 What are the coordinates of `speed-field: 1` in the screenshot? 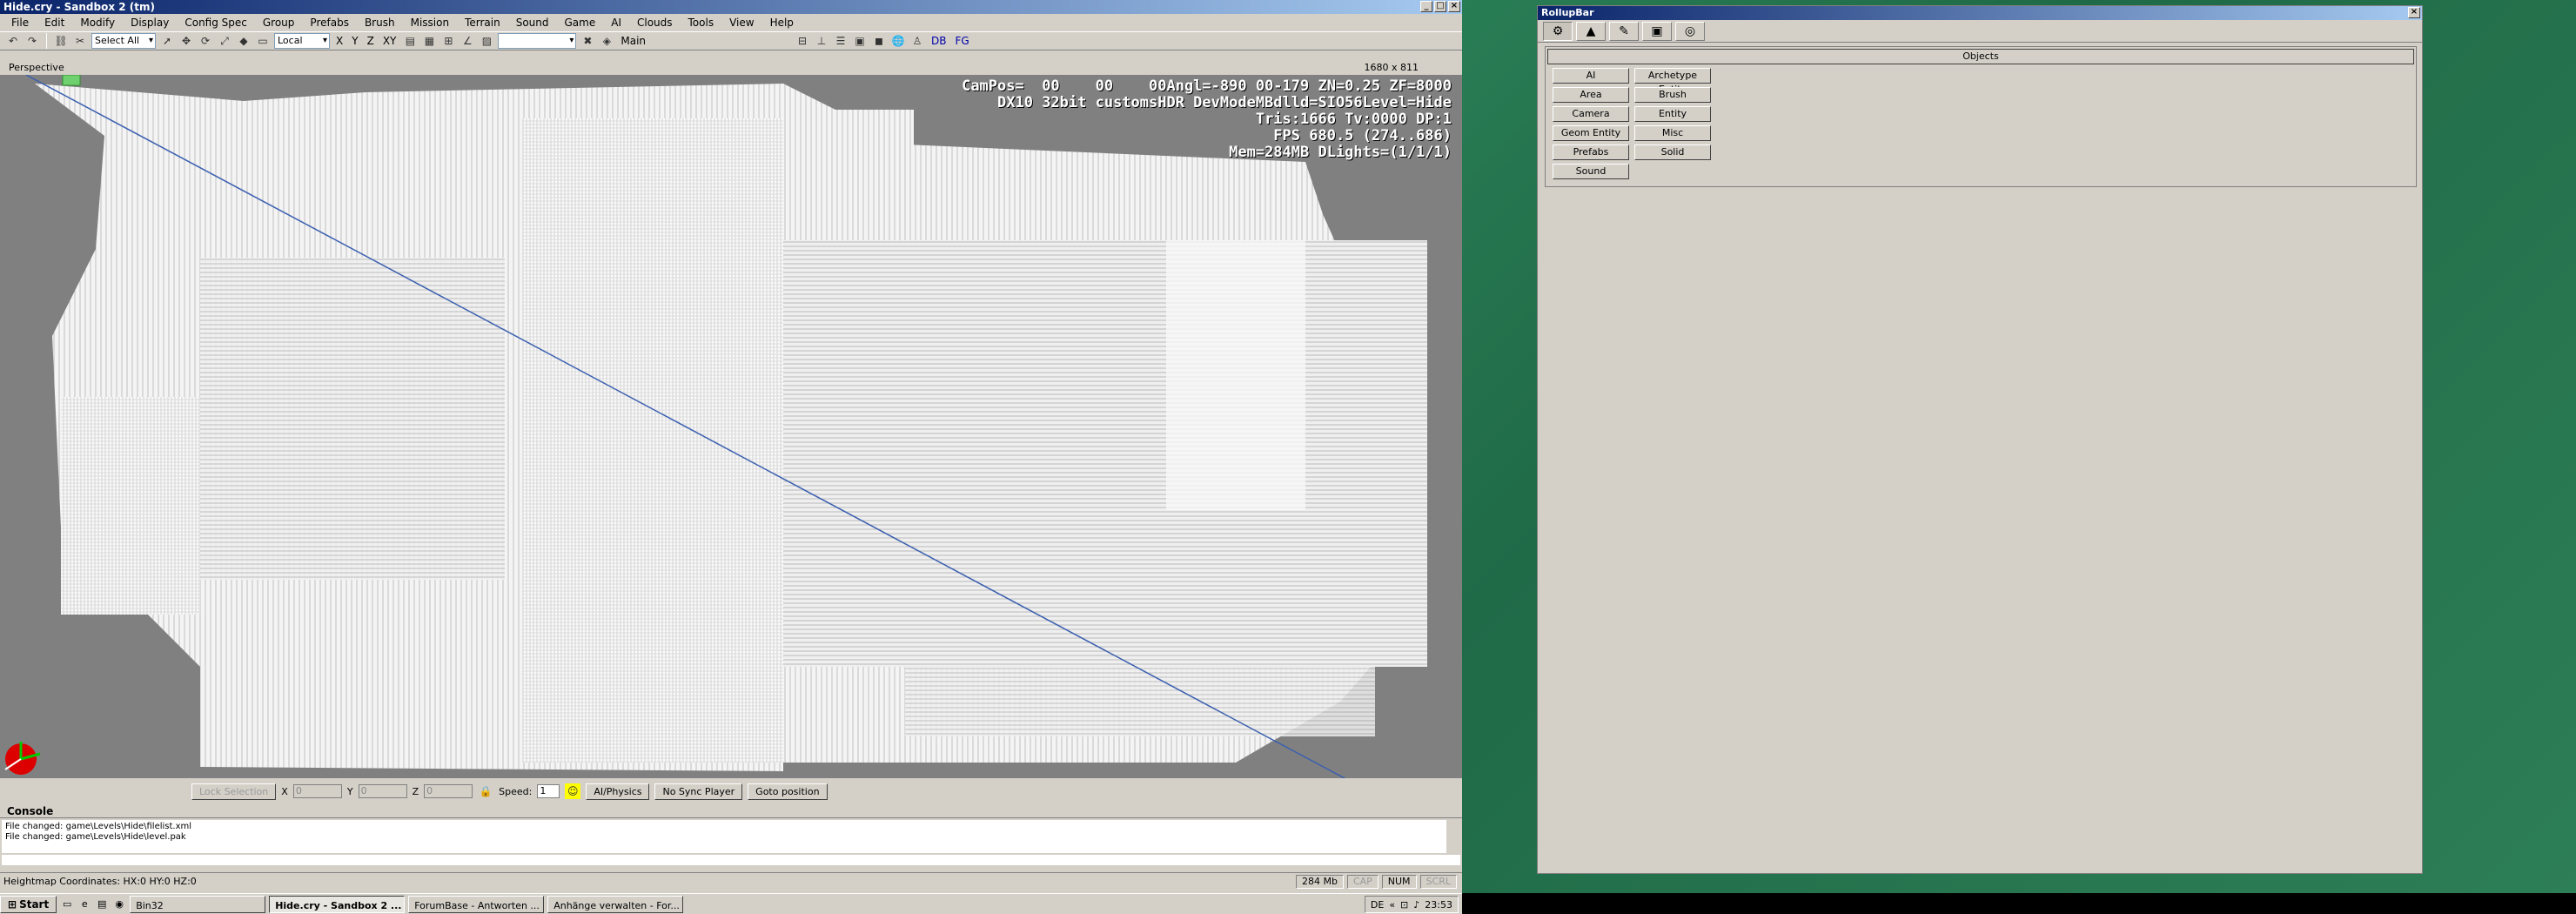 It's located at (549, 791).